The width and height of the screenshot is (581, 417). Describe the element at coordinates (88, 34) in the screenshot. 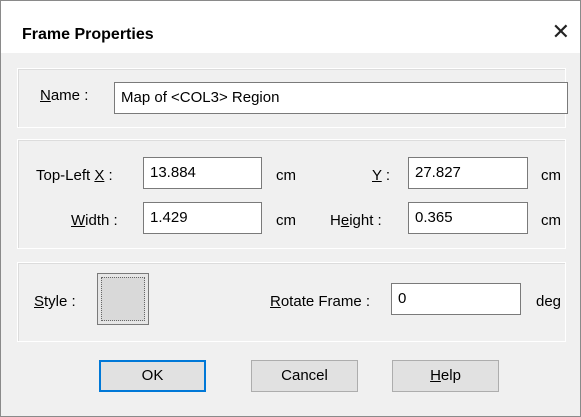

I see `dialog-title: Frame Properties` at that location.